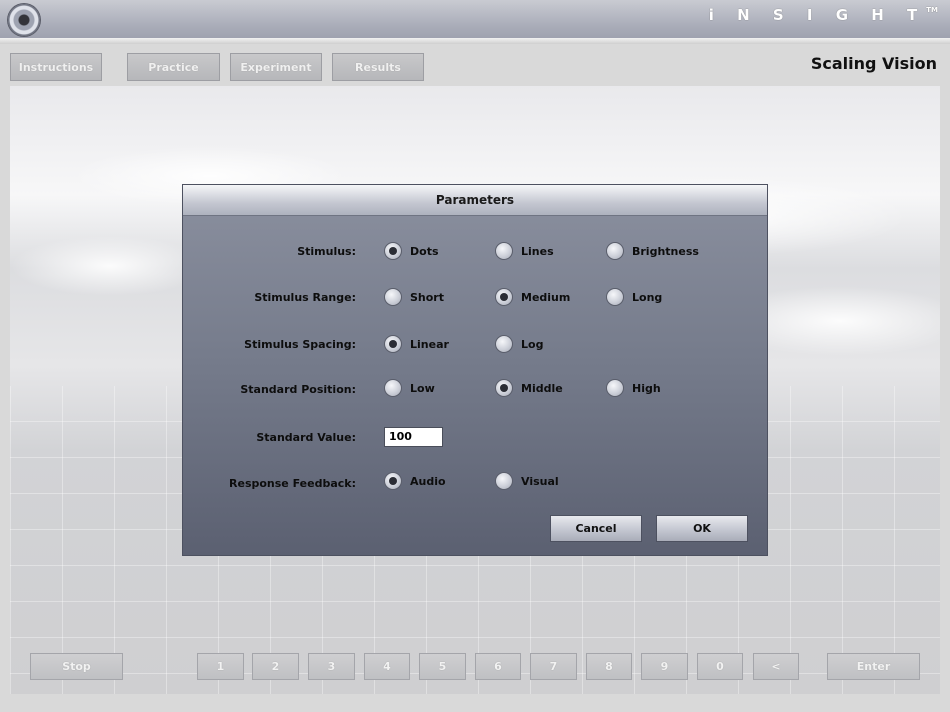 This screenshot has width=950, height=712. I want to click on cloud-decoration, so click(110, 266).